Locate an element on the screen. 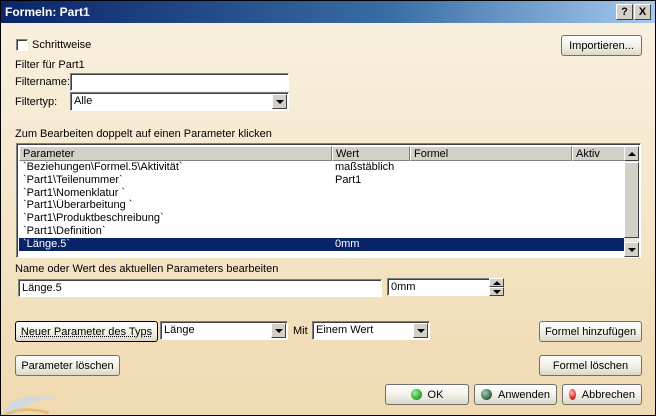 The width and height of the screenshot is (656, 416). title-bar: Formeln: Part1 ? X is located at coordinates (328, 12).